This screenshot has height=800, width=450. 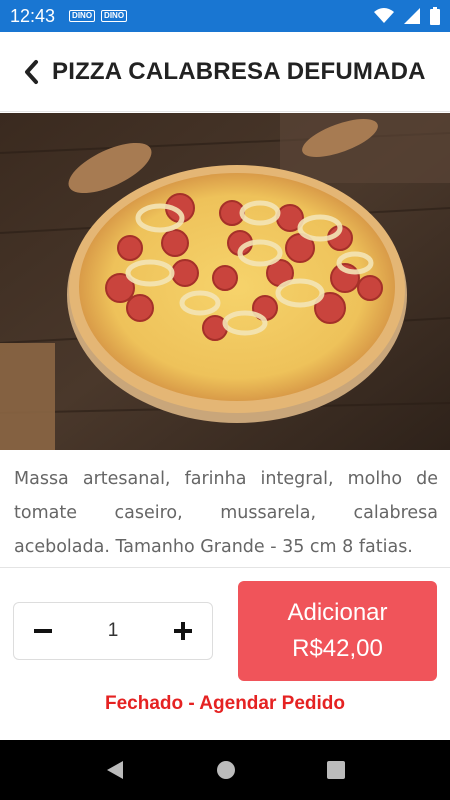 I want to click on divider, so click(x=225, y=567).